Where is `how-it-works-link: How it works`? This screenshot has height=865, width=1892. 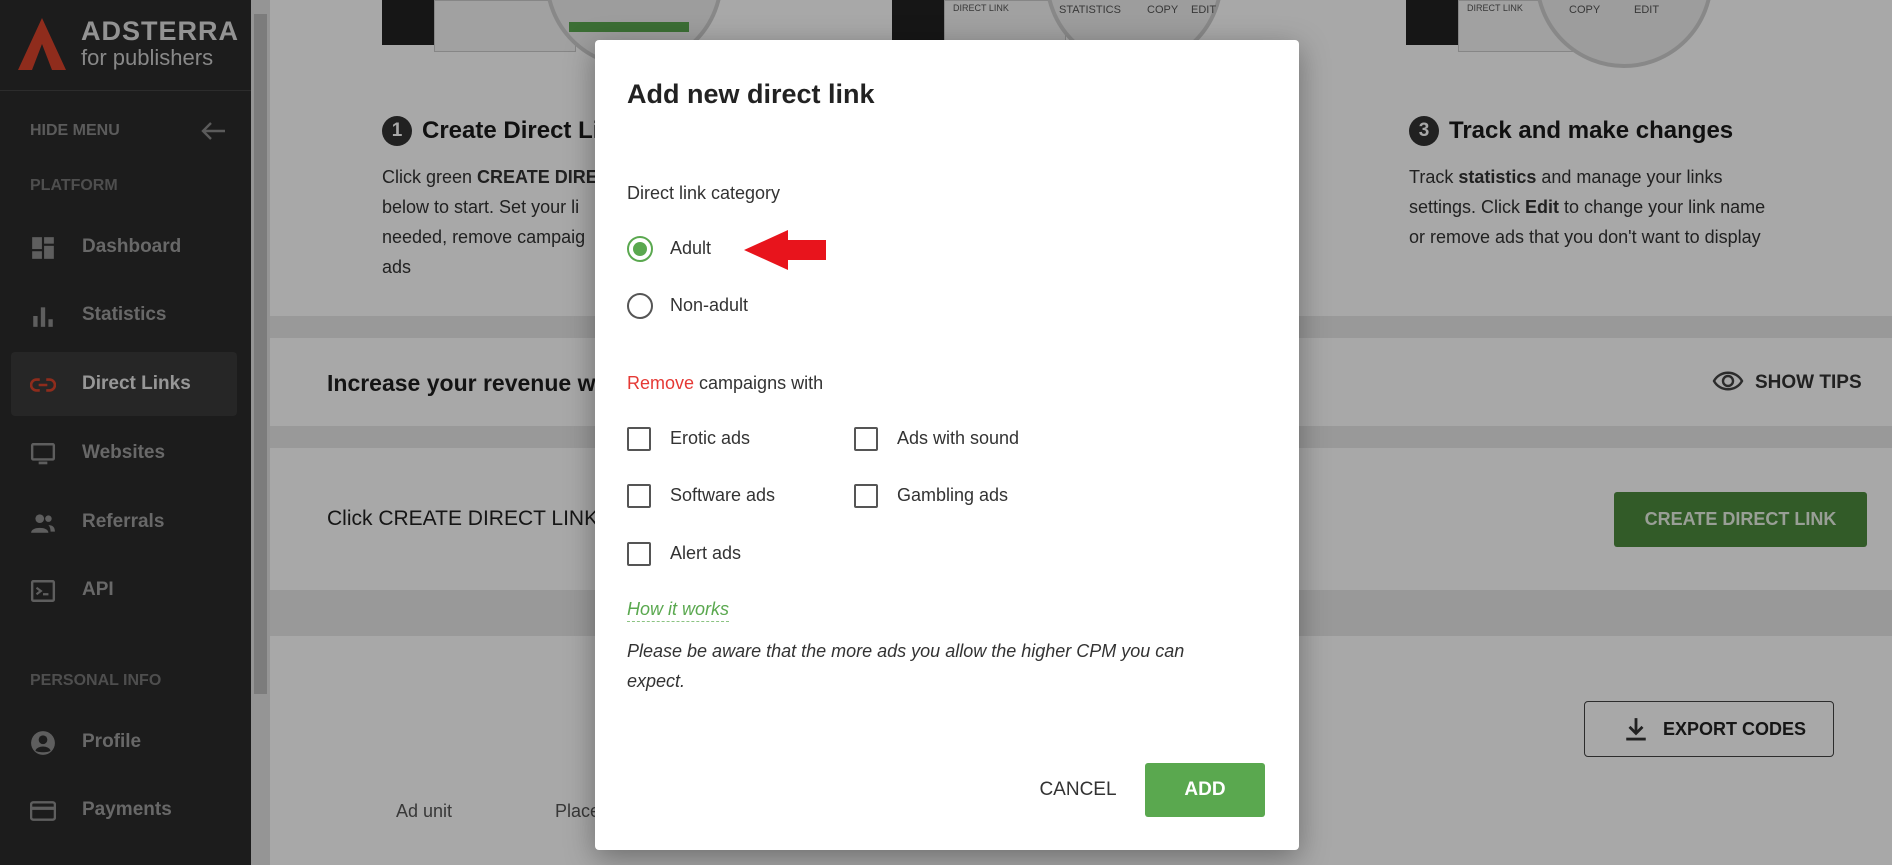 how-it-works-link: How it works is located at coordinates (678, 610).